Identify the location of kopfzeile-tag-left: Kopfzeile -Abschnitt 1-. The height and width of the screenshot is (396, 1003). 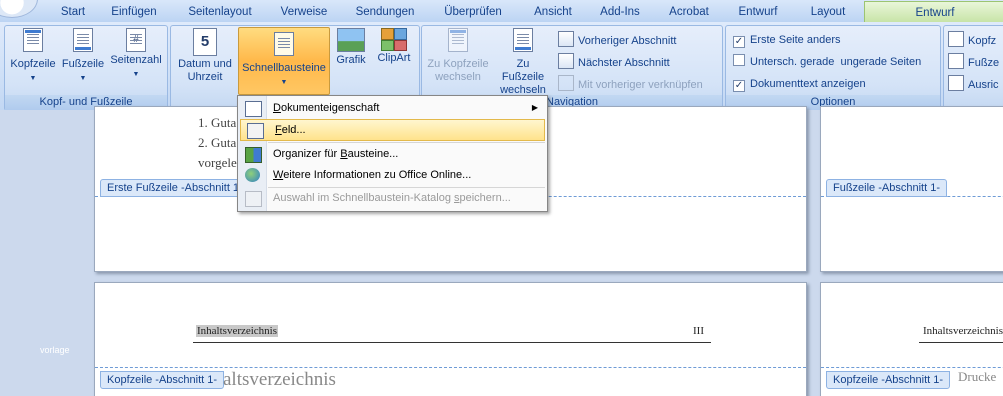
(162, 380).